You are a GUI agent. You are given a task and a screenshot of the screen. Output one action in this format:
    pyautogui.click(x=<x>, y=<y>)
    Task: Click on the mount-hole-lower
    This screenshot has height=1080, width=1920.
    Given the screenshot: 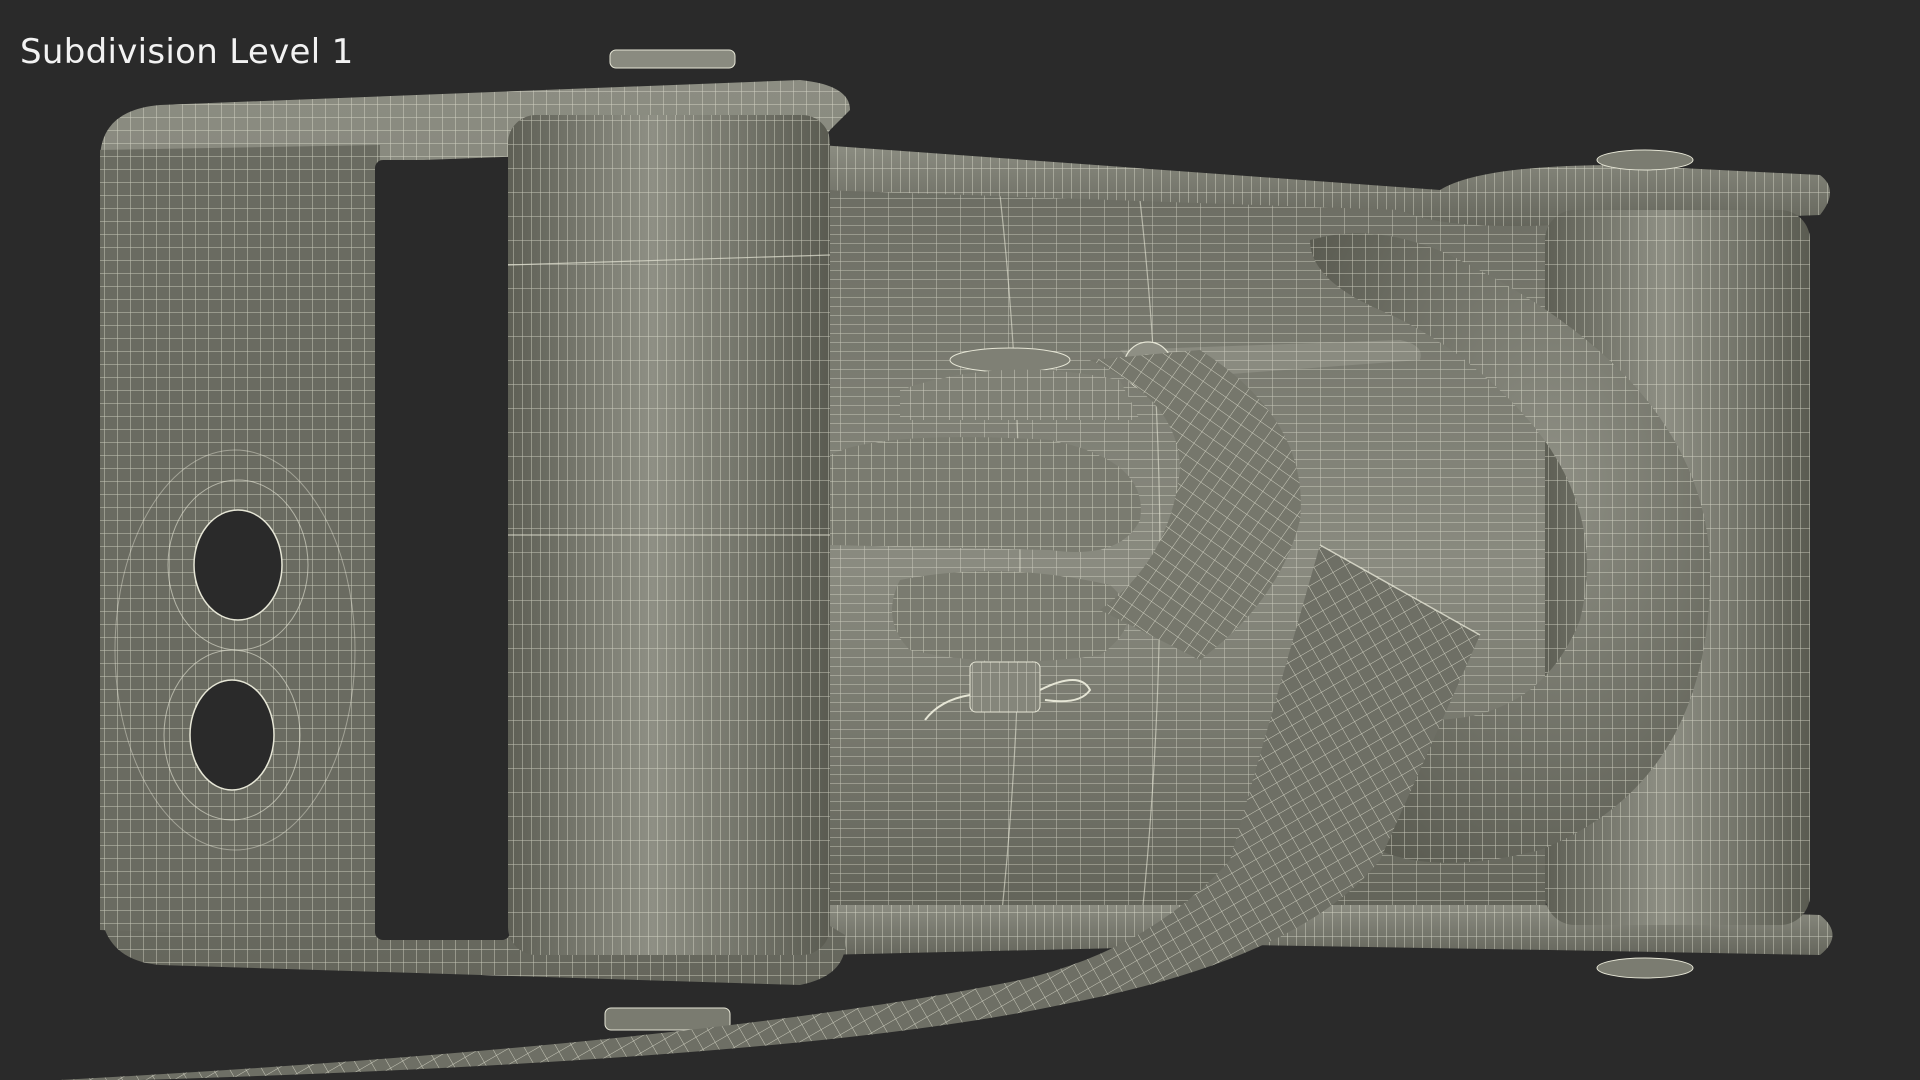 What is the action you would take?
    pyautogui.click(x=232, y=735)
    